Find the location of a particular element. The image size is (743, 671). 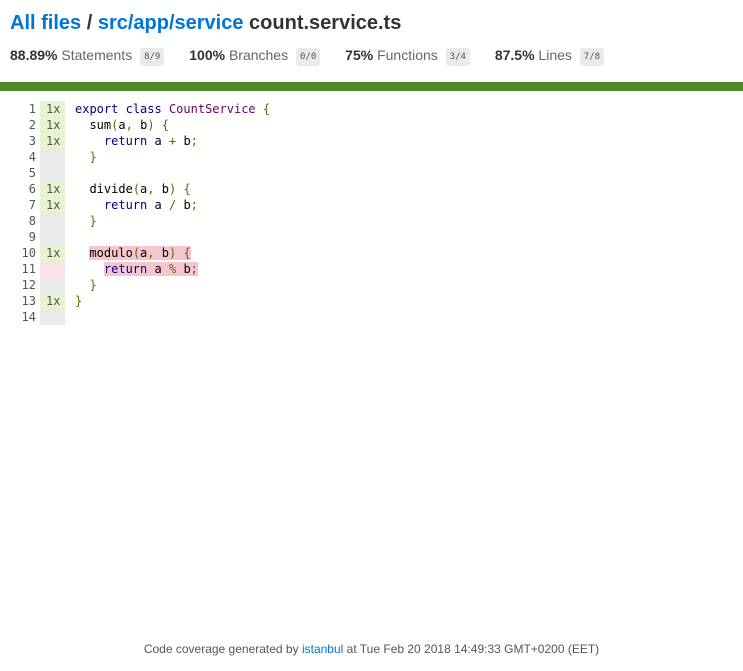

istanbul-link: istanbul is located at coordinates (322, 649).